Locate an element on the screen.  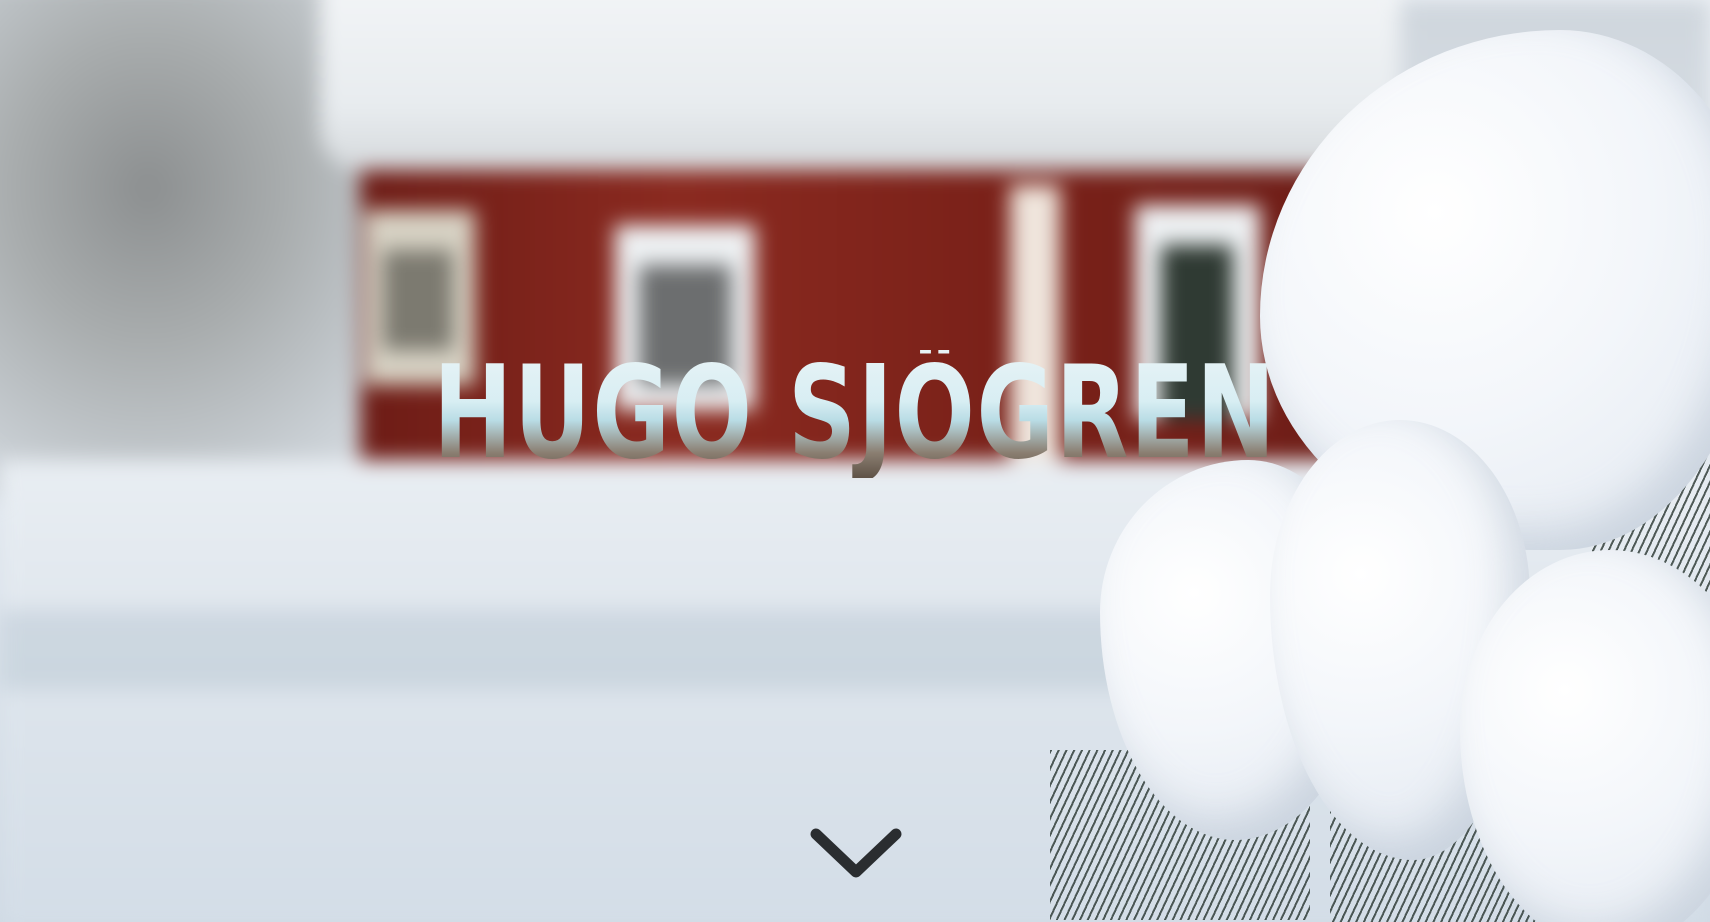
scroll-down-button is located at coordinates (856, 854).